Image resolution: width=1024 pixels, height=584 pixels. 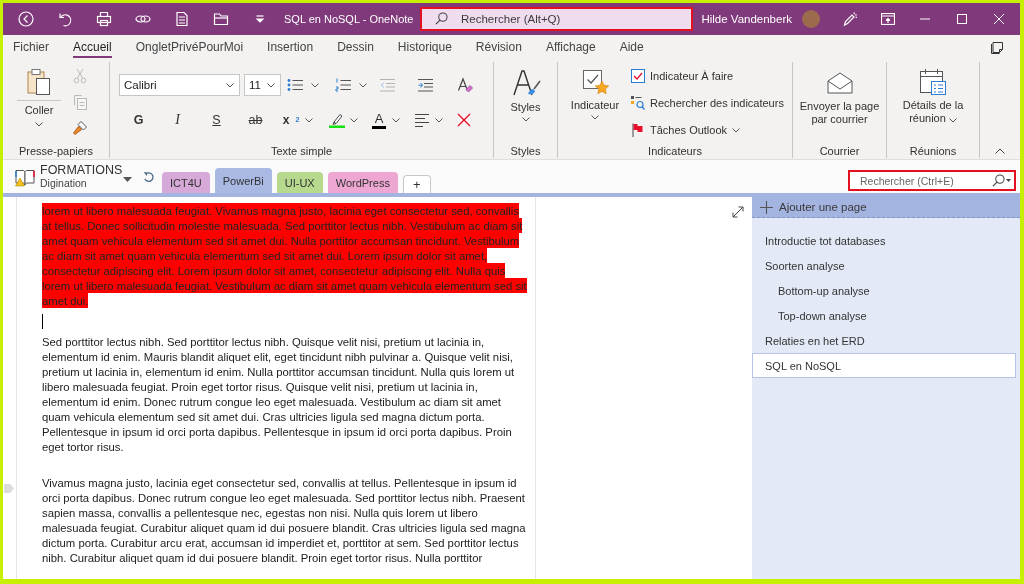 What do you see at coordinates (839, 101) in the screenshot?
I see `email-page-button: Envoyer la page par courrier` at bounding box center [839, 101].